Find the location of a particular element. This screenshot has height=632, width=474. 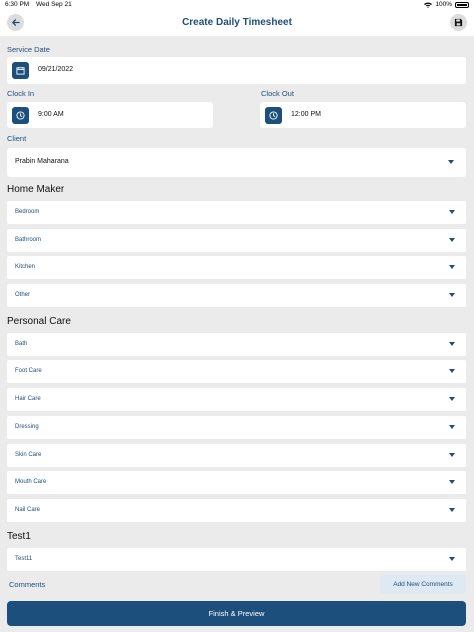

service-date-value: 09/21/2022 is located at coordinates (56, 69).